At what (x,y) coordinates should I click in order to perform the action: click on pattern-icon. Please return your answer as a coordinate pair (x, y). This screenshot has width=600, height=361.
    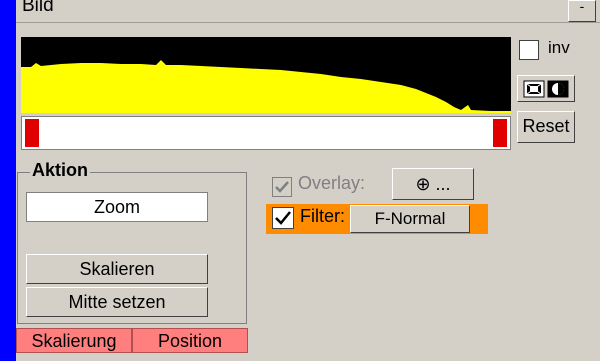
    Looking at the image, I should click on (534, 88).